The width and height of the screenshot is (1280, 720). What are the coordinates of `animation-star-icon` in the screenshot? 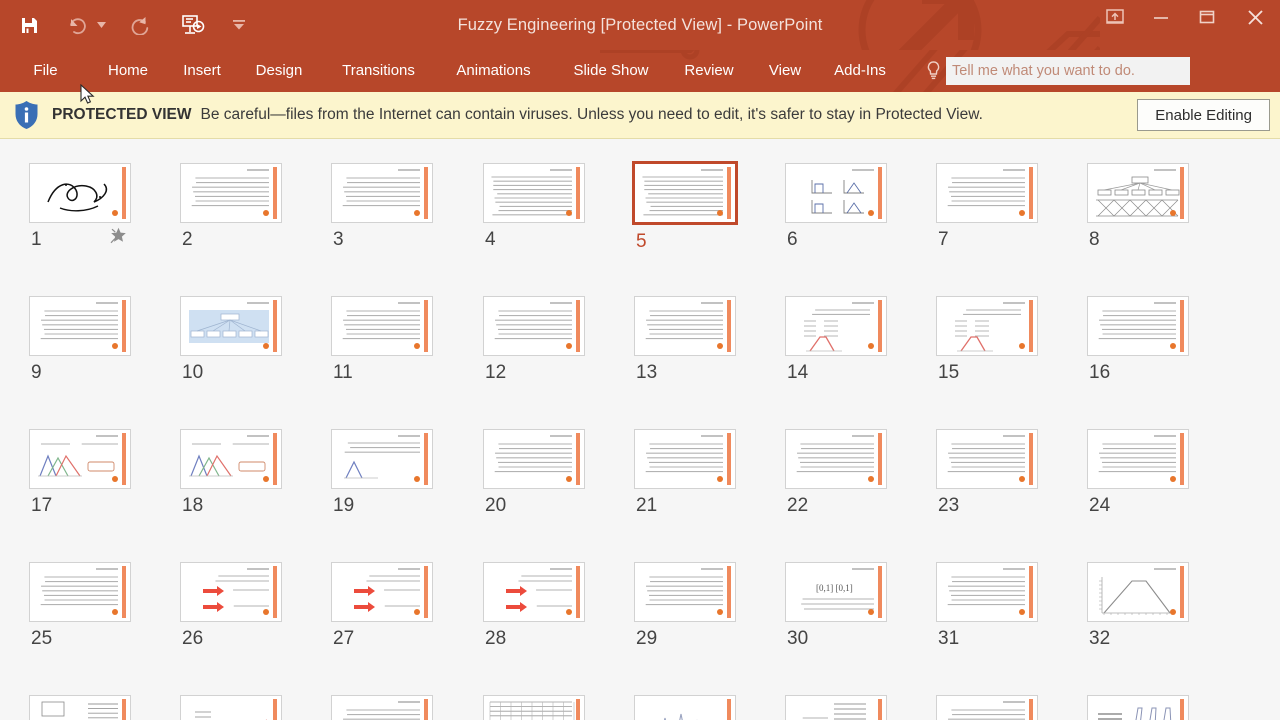 It's located at (118, 235).